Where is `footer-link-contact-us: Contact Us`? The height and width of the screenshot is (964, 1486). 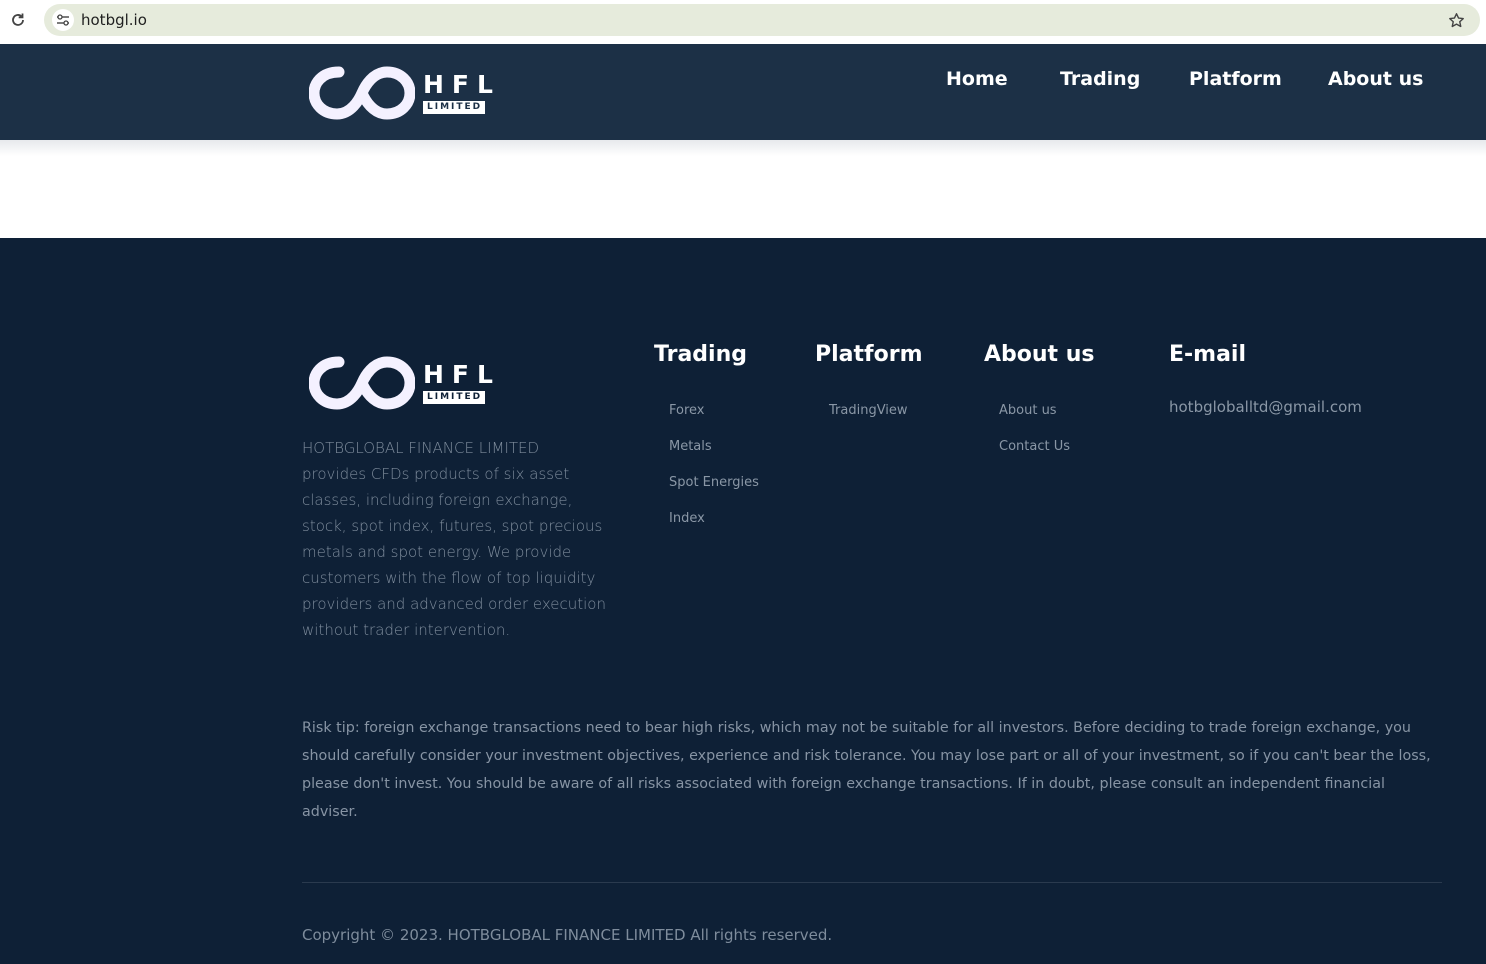 footer-link-contact-us: Contact Us is located at coordinates (1034, 446).